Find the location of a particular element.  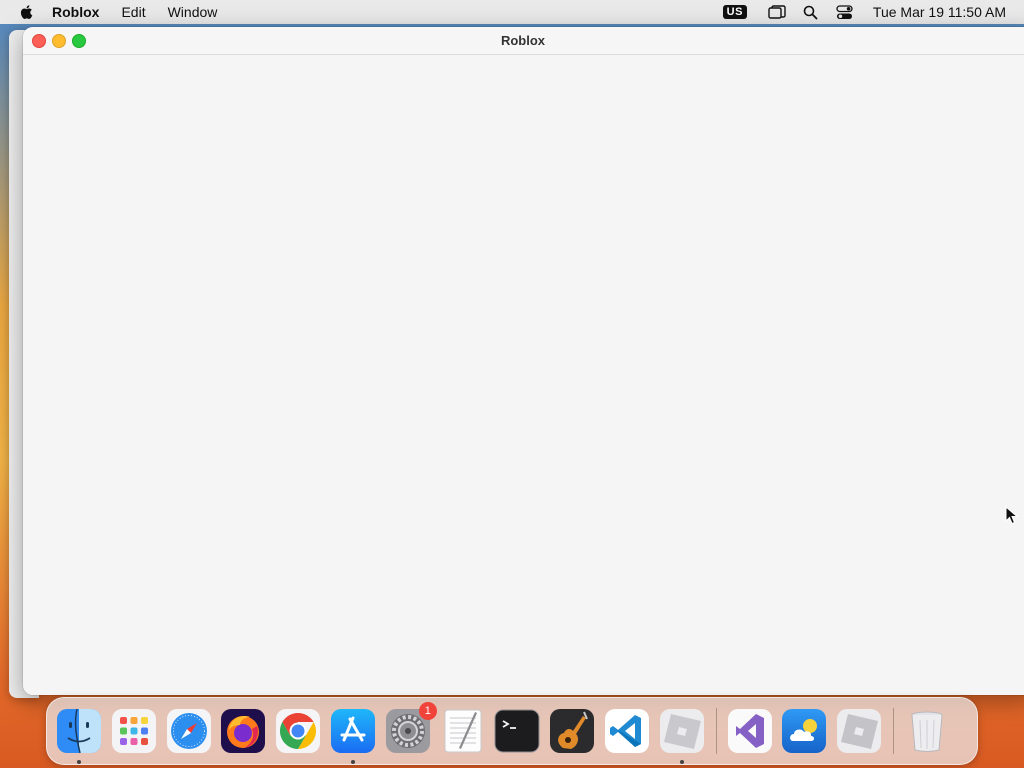

dock-item-trash is located at coordinates (927, 731).